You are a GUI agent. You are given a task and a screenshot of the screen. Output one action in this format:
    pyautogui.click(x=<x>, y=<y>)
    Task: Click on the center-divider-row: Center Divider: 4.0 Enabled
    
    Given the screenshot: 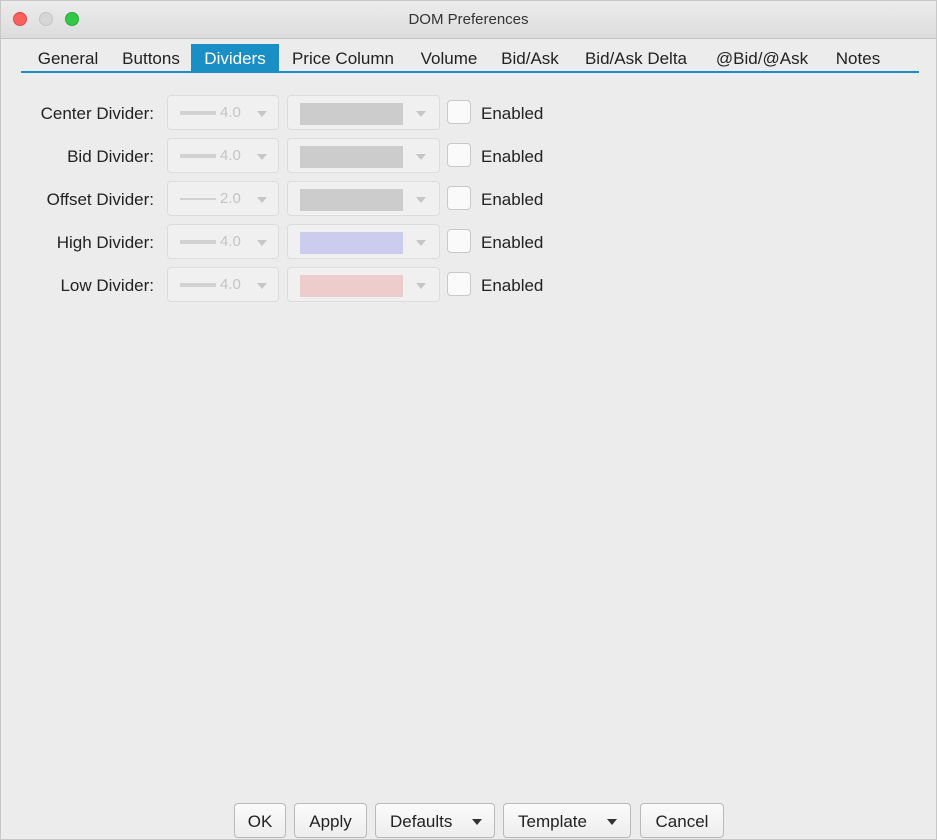 What is the action you would take?
    pyautogui.click(x=469, y=113)
    